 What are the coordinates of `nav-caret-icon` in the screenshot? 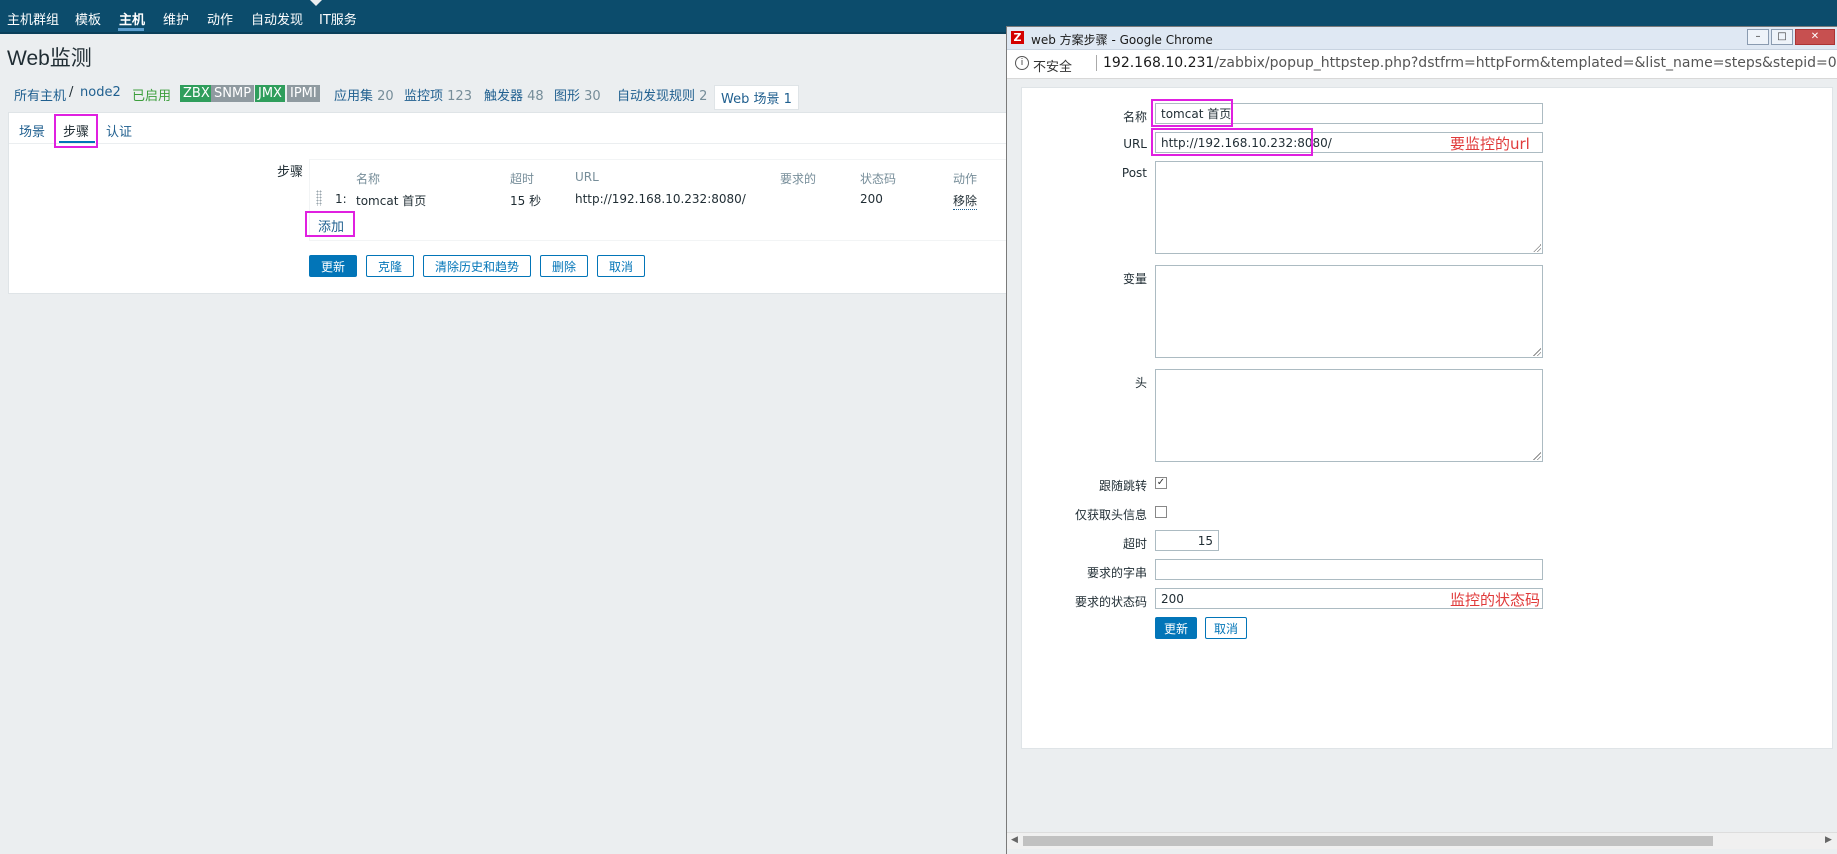 It's located at (316, 3).